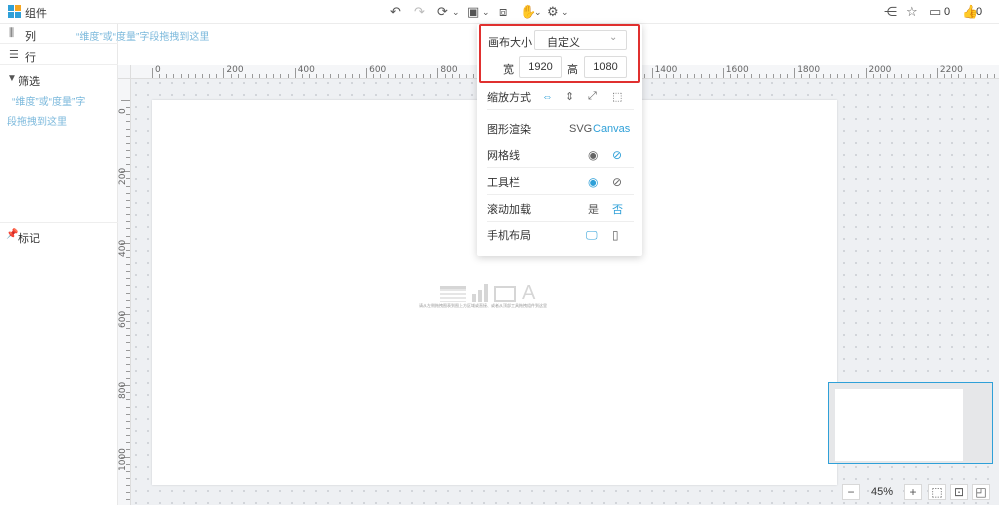 The width and height of the screenshot is (999, 505). Describe the element at coordinates (378, 70) in the screenshot. I see `ruler-h-label: 600` at that location.